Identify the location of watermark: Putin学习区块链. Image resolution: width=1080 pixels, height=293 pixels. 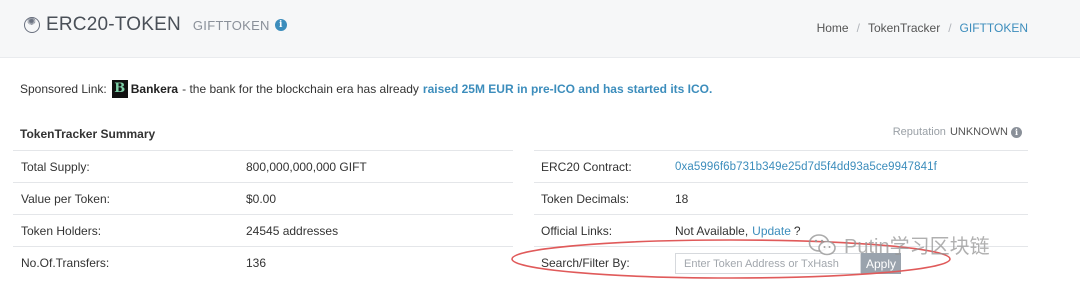
(899, 244).